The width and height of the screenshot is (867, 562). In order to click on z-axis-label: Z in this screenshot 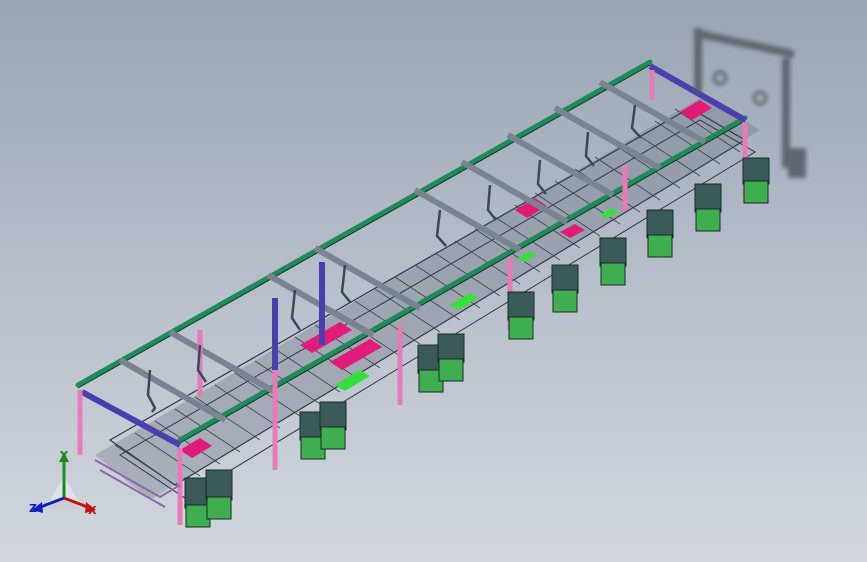, I will do `click(33, 508)`.